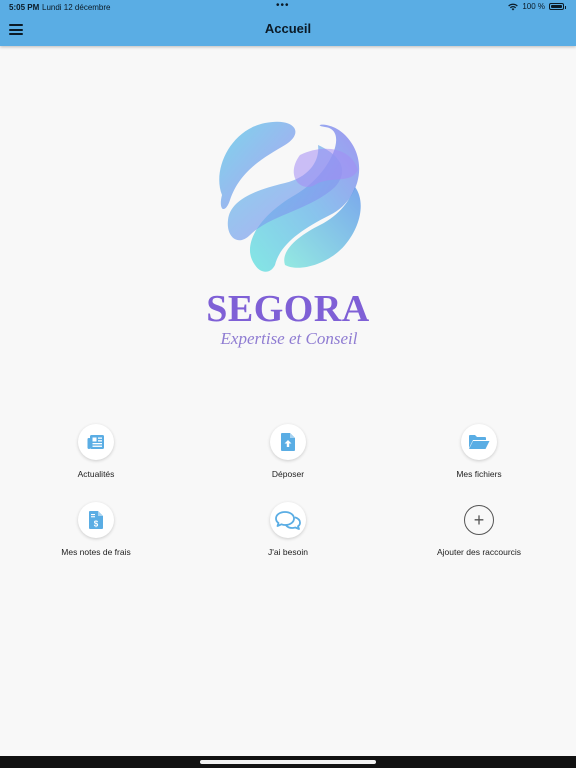 Image resolution: width=576 pixels, height=768 pixels. I want to click on multitasking-dots: •••, so click(283, 5).